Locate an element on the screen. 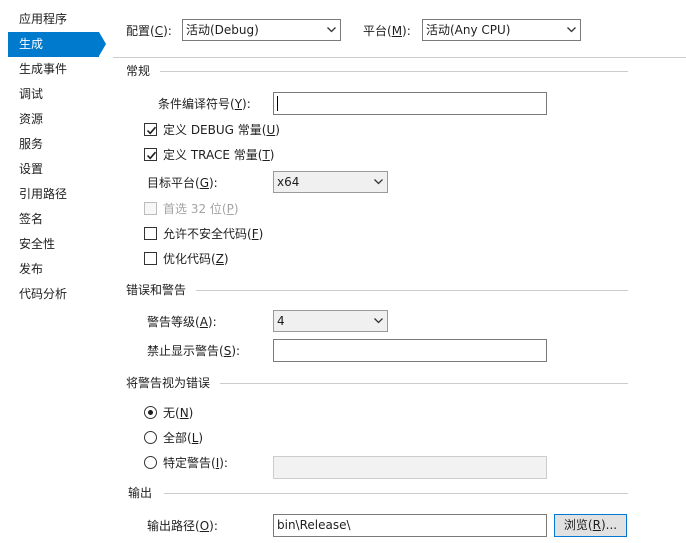 The height and width of the screenshot is (543, 686). sidebar-item-label: 引用路径 is located at coordinates (43, 194).